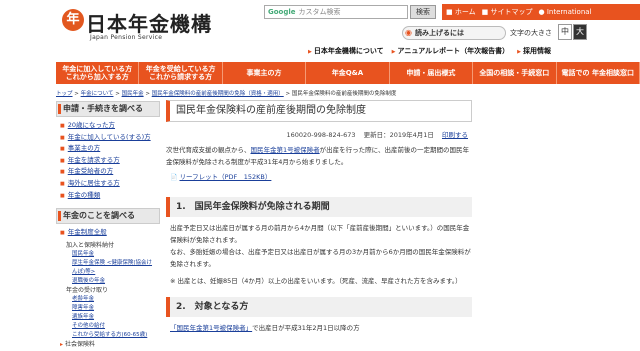  I want to click on sidebar-item-overseas: 海外に居住する方, so click(108, 184).